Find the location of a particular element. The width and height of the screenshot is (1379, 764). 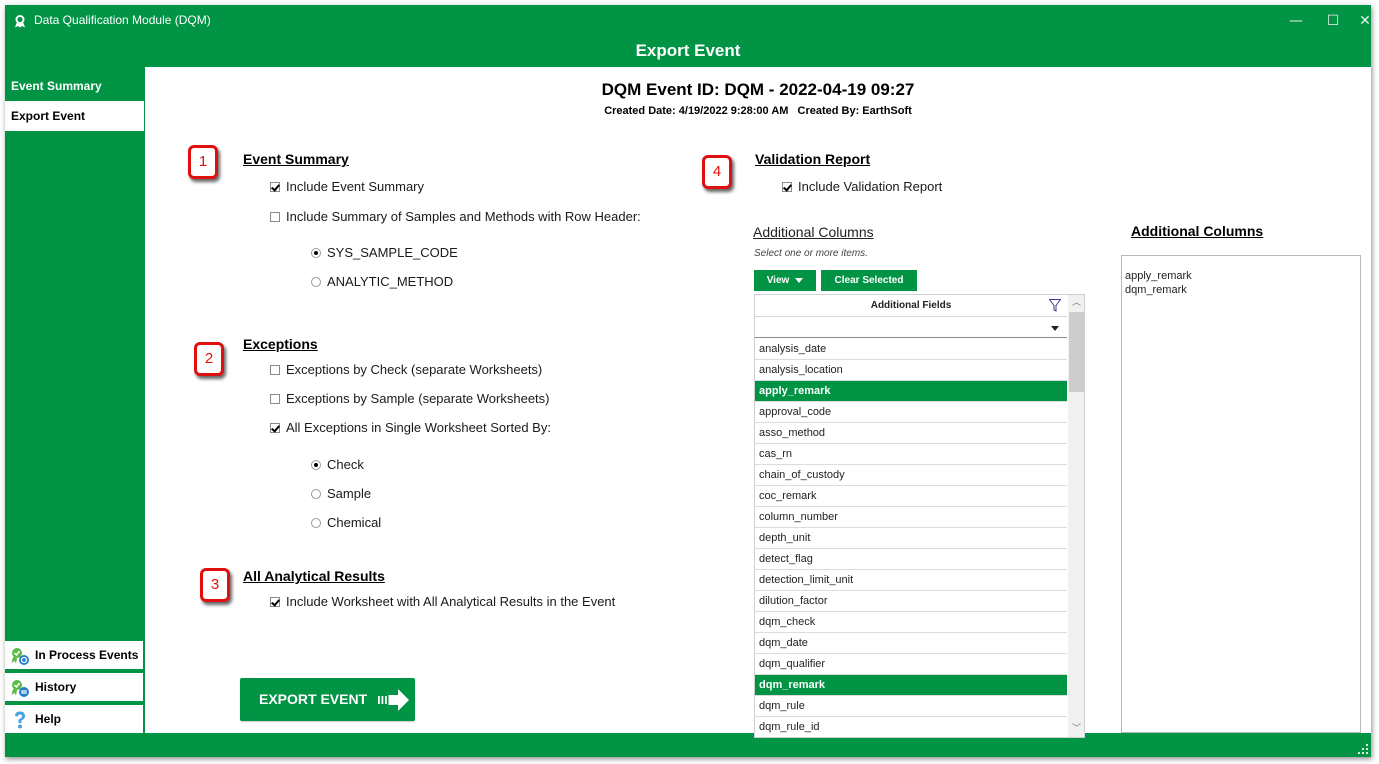

title-bar: Data Qualification Module (DQM) — ☐ ✕ is located at coordinates (688, 21).